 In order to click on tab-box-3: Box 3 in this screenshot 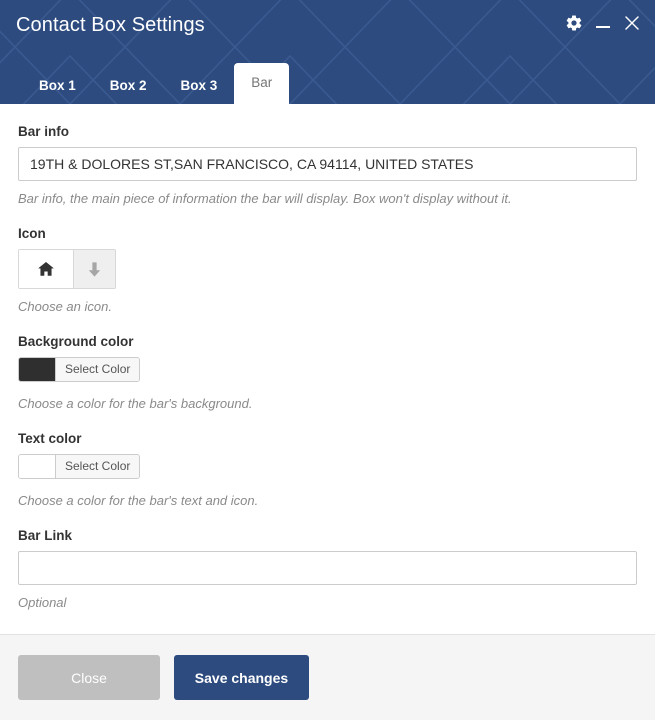, I will do `click(199, 86)`.